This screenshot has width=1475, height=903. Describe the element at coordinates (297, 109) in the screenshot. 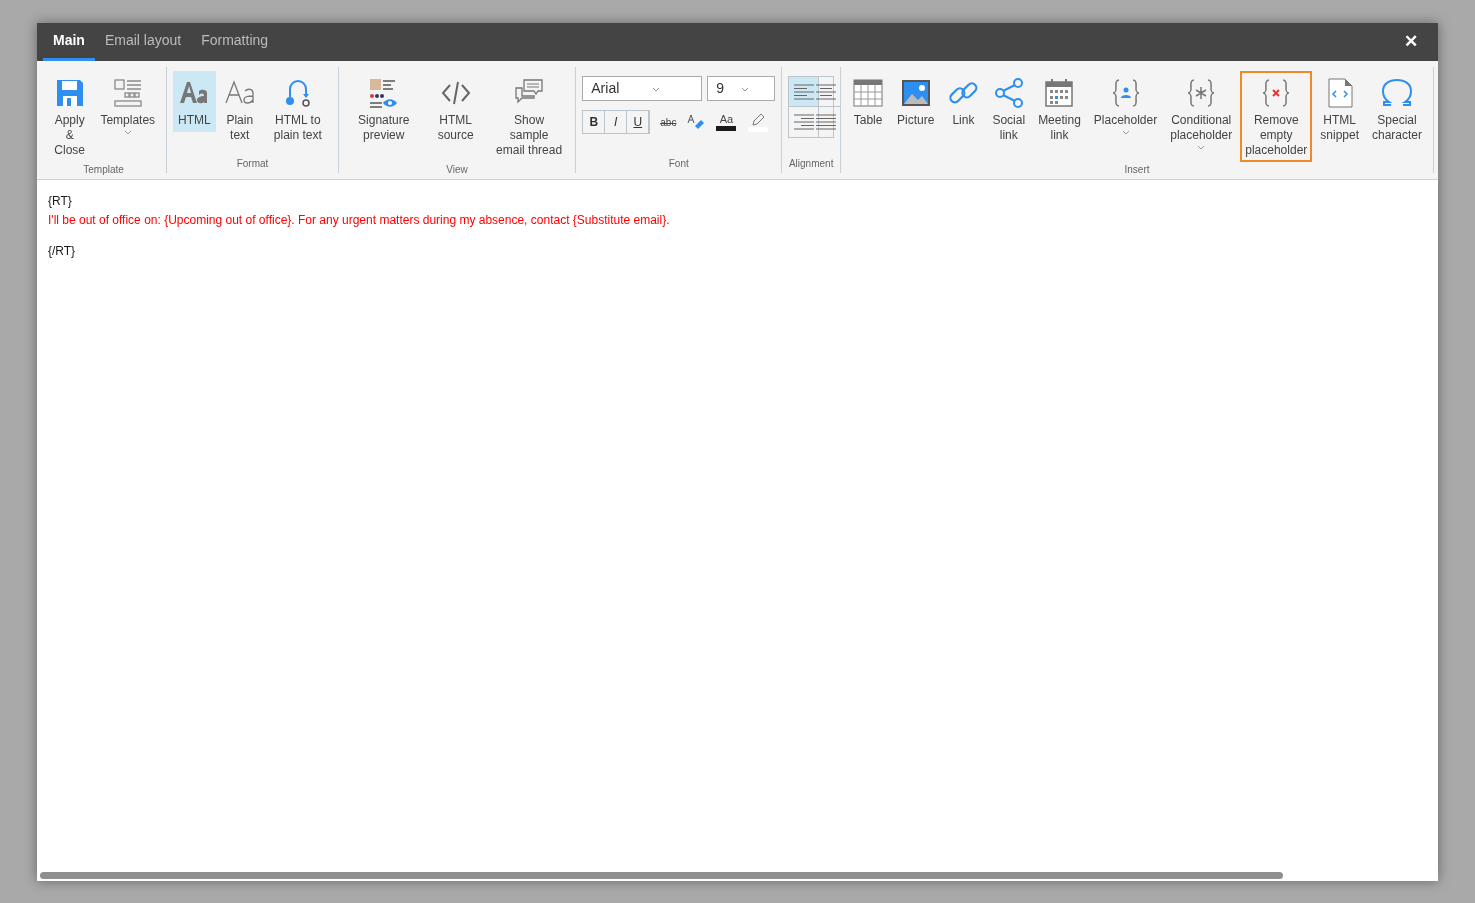

I see `ribbon-button: HTML to plain text` at that location.